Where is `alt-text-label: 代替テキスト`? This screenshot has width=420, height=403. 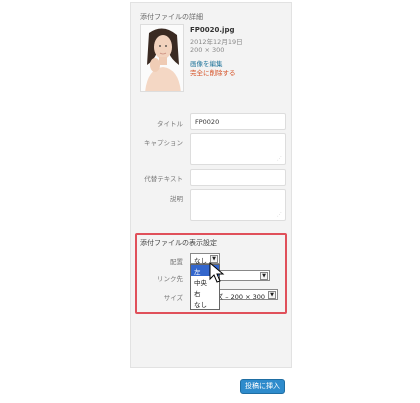 alt-text-label: 代替テキスト is located at coordinates (163, 179).